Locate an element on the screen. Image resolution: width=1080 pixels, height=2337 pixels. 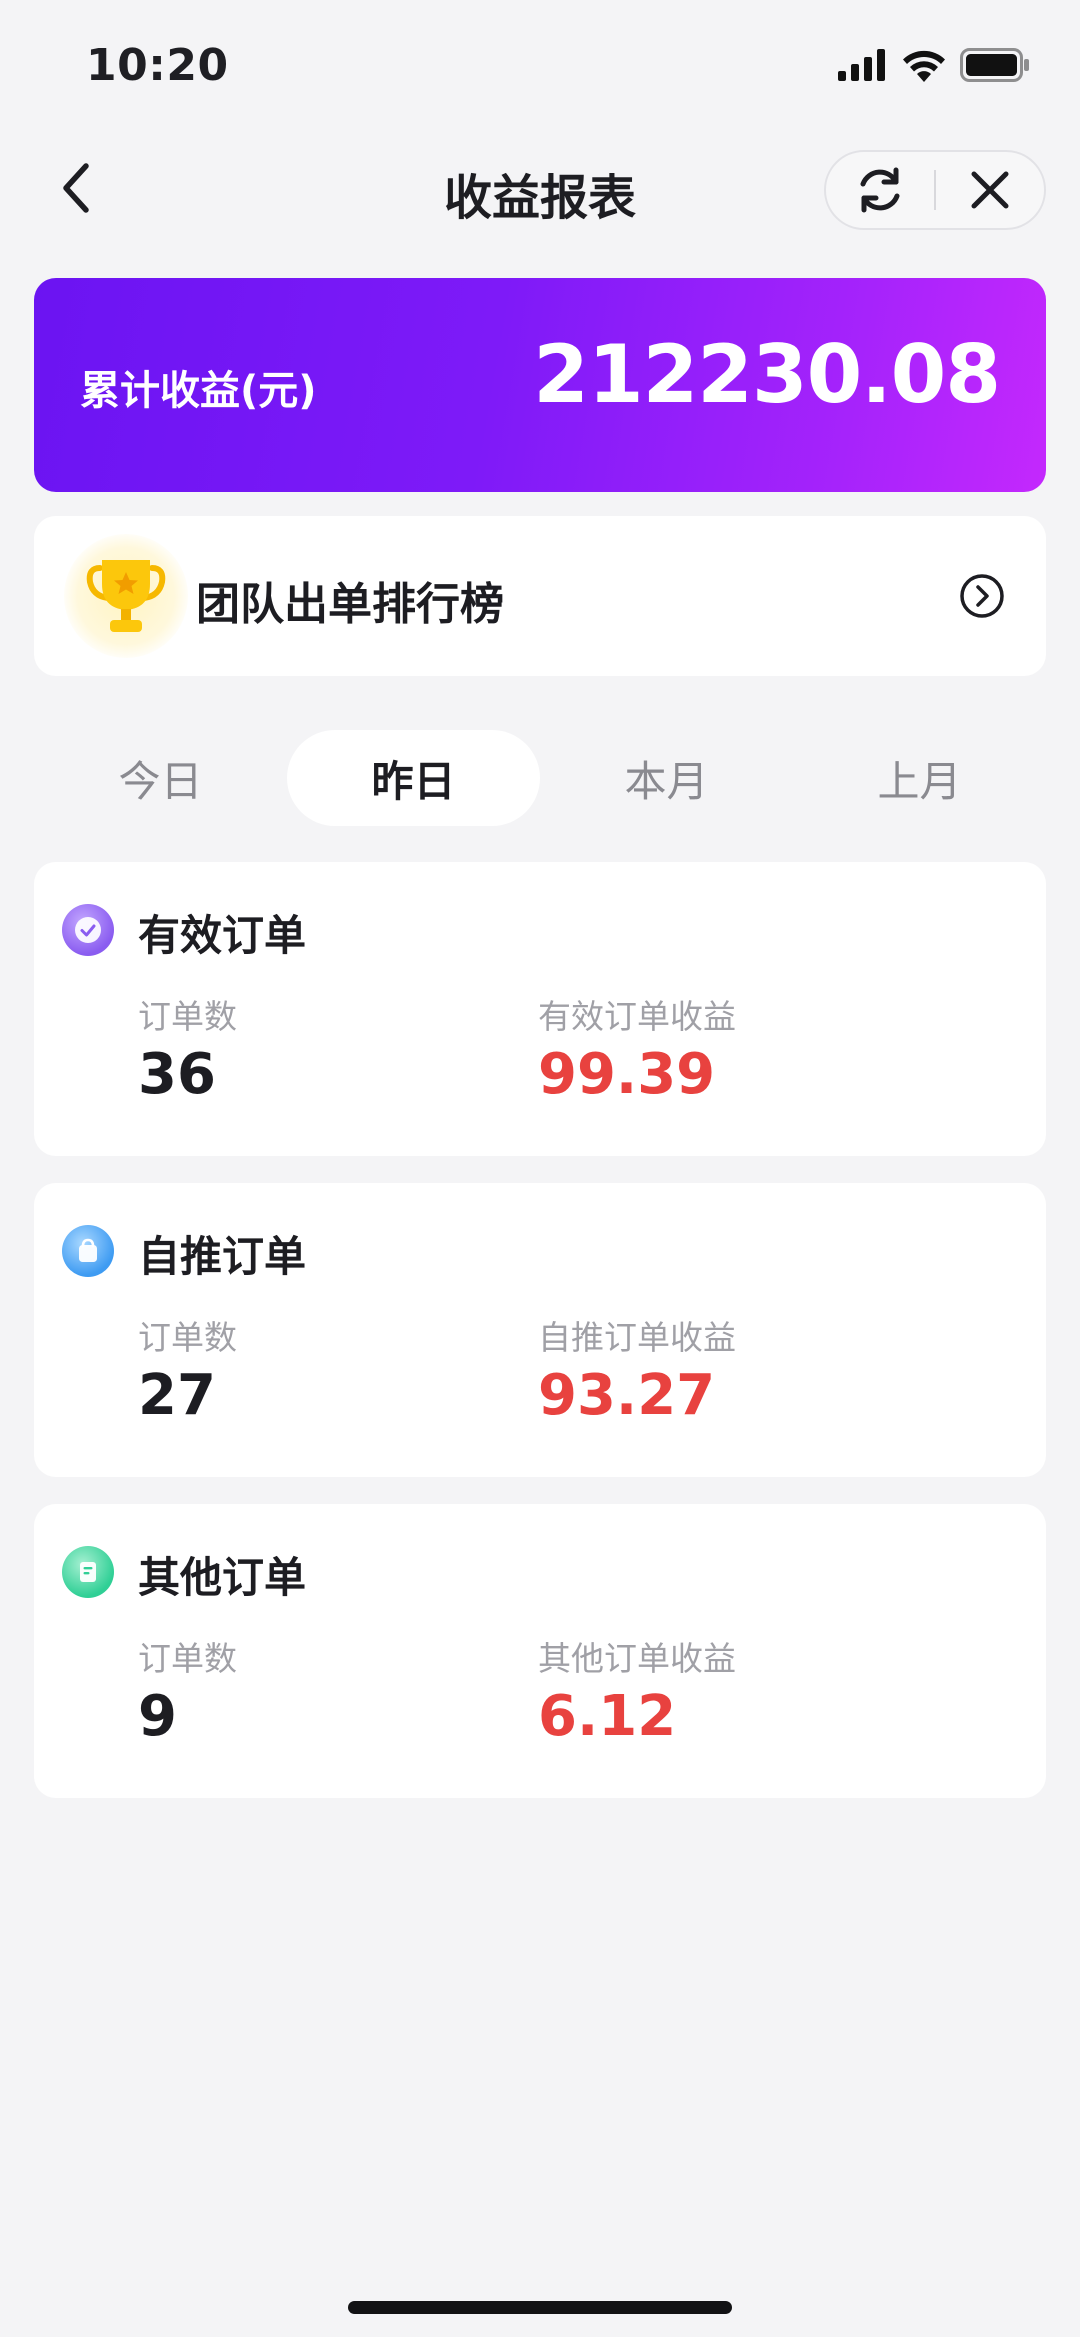
self-promoted-orders-earn-label: 自推订单收益 is located at coordinates (637, 1337).